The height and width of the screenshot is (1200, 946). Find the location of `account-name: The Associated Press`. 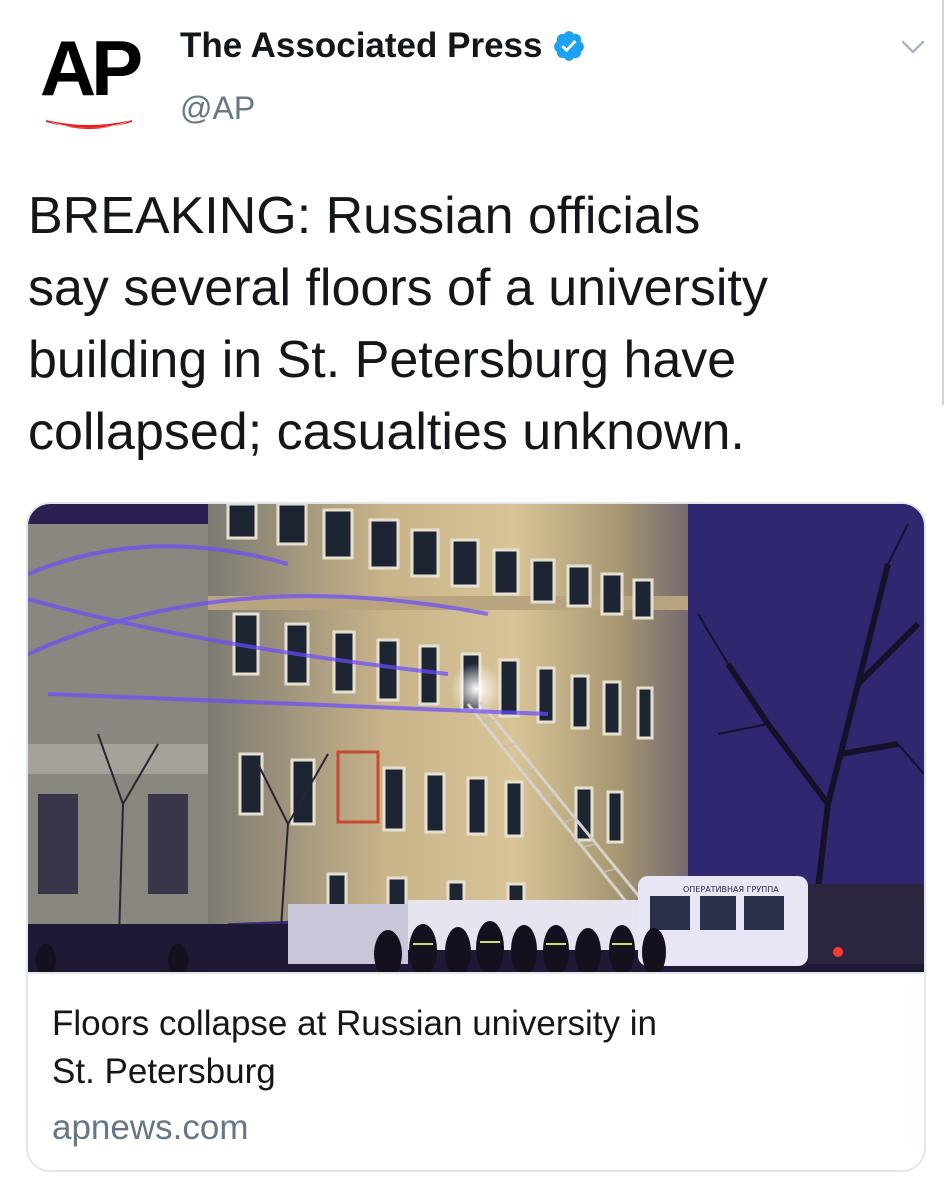

account-name: The Associated Press is located at coordinates (361, 46).